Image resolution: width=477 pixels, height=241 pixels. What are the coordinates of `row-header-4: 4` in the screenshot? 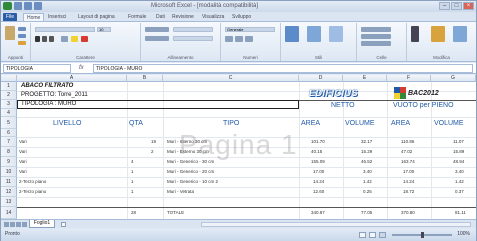 It's located at (9, 113).